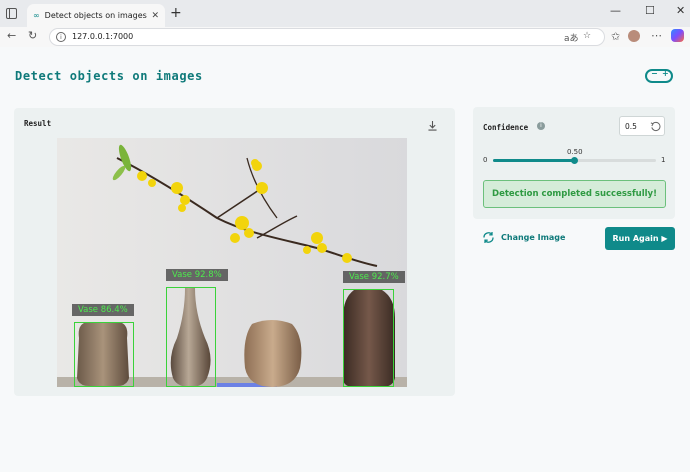 The width and height of the screenshot is (690, 472). Describe the element at coordinates (534, 160) in the screenshot. I see `slider-fill` at that location.